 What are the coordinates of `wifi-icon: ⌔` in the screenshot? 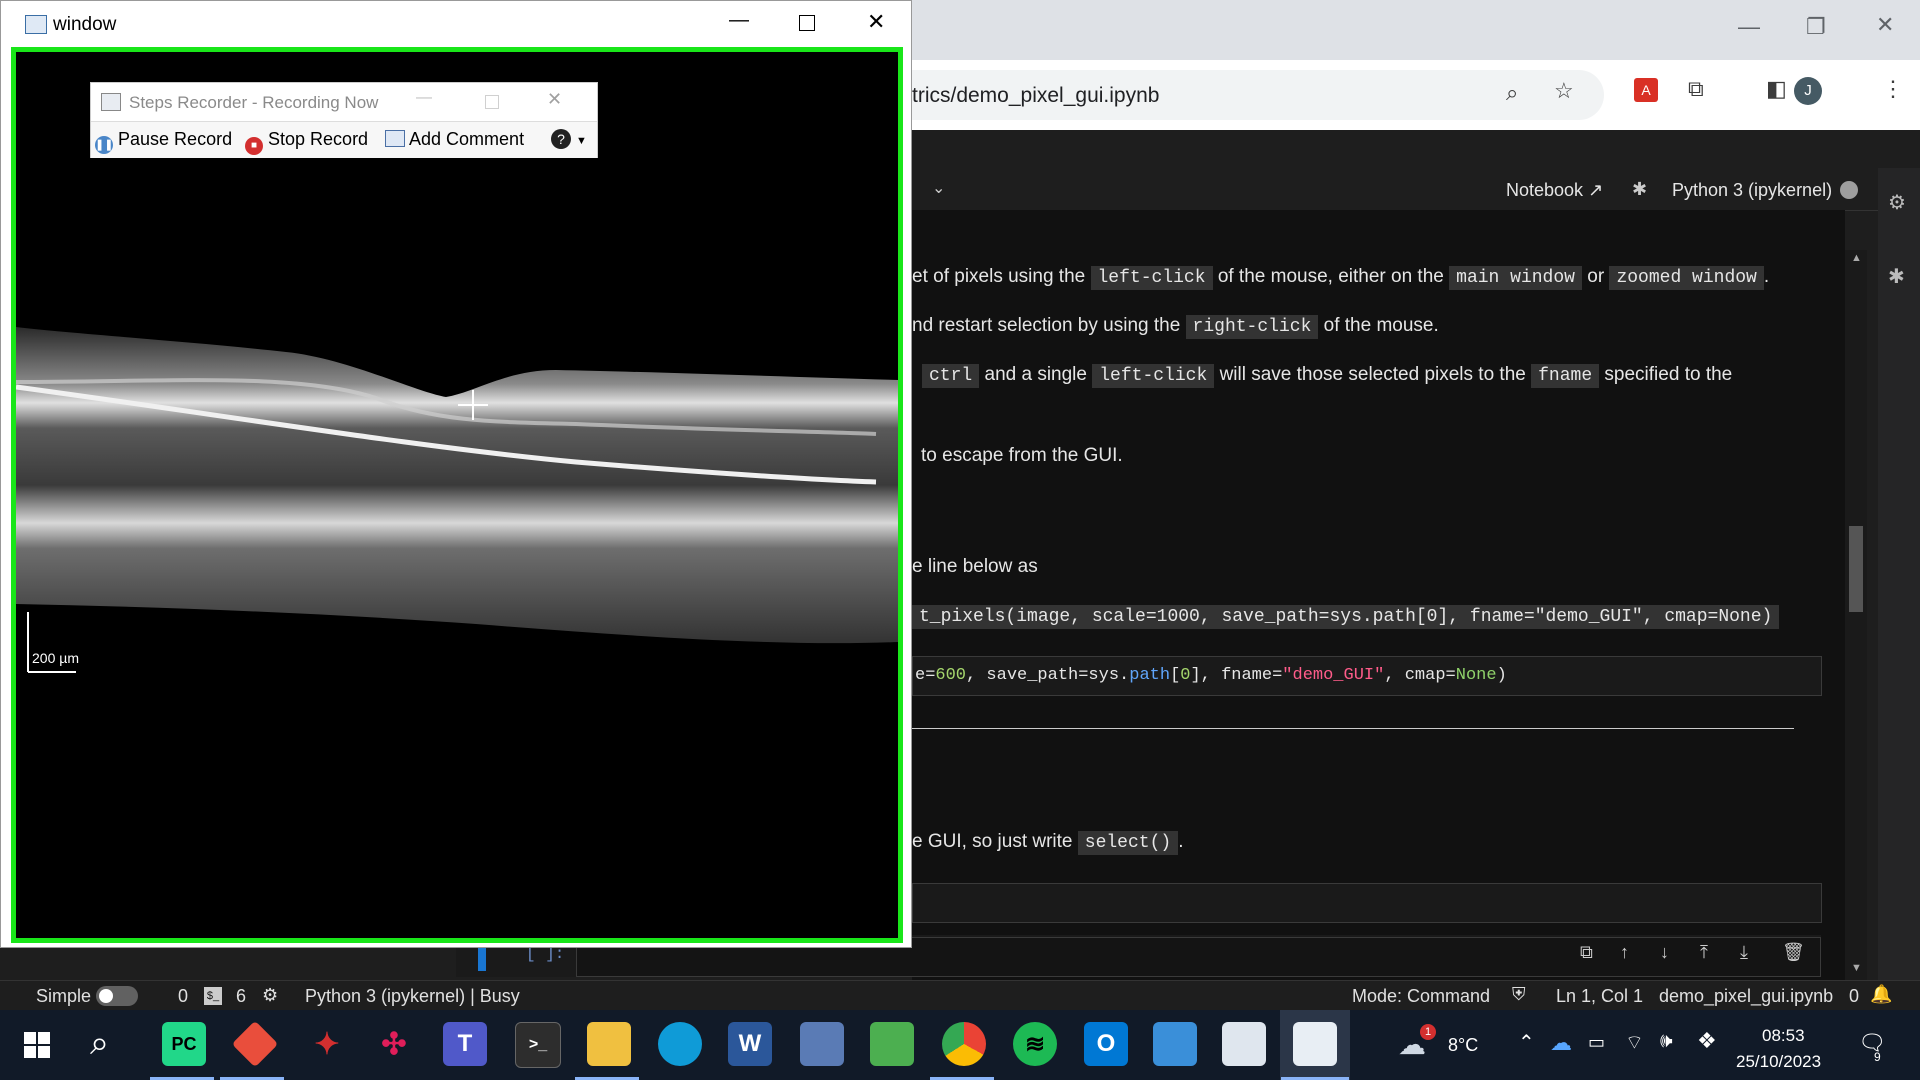 It's located at (1634, 1042).